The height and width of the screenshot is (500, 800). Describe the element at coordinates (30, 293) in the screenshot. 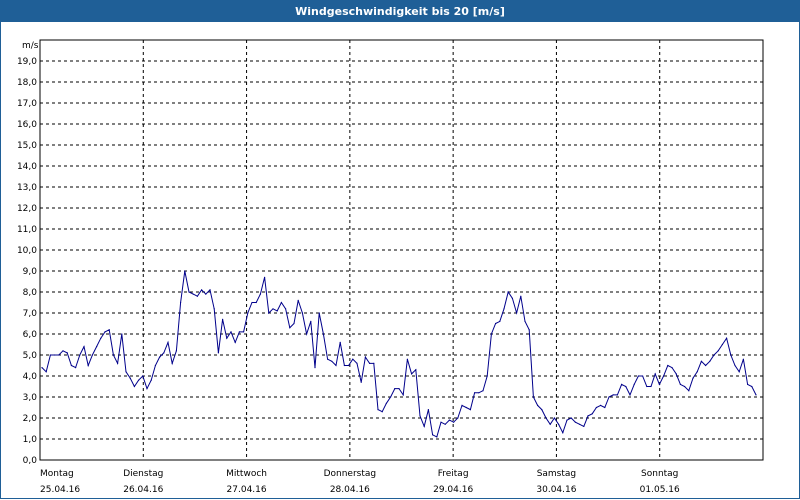

I see `y-tick-label: 8,0` at that location.